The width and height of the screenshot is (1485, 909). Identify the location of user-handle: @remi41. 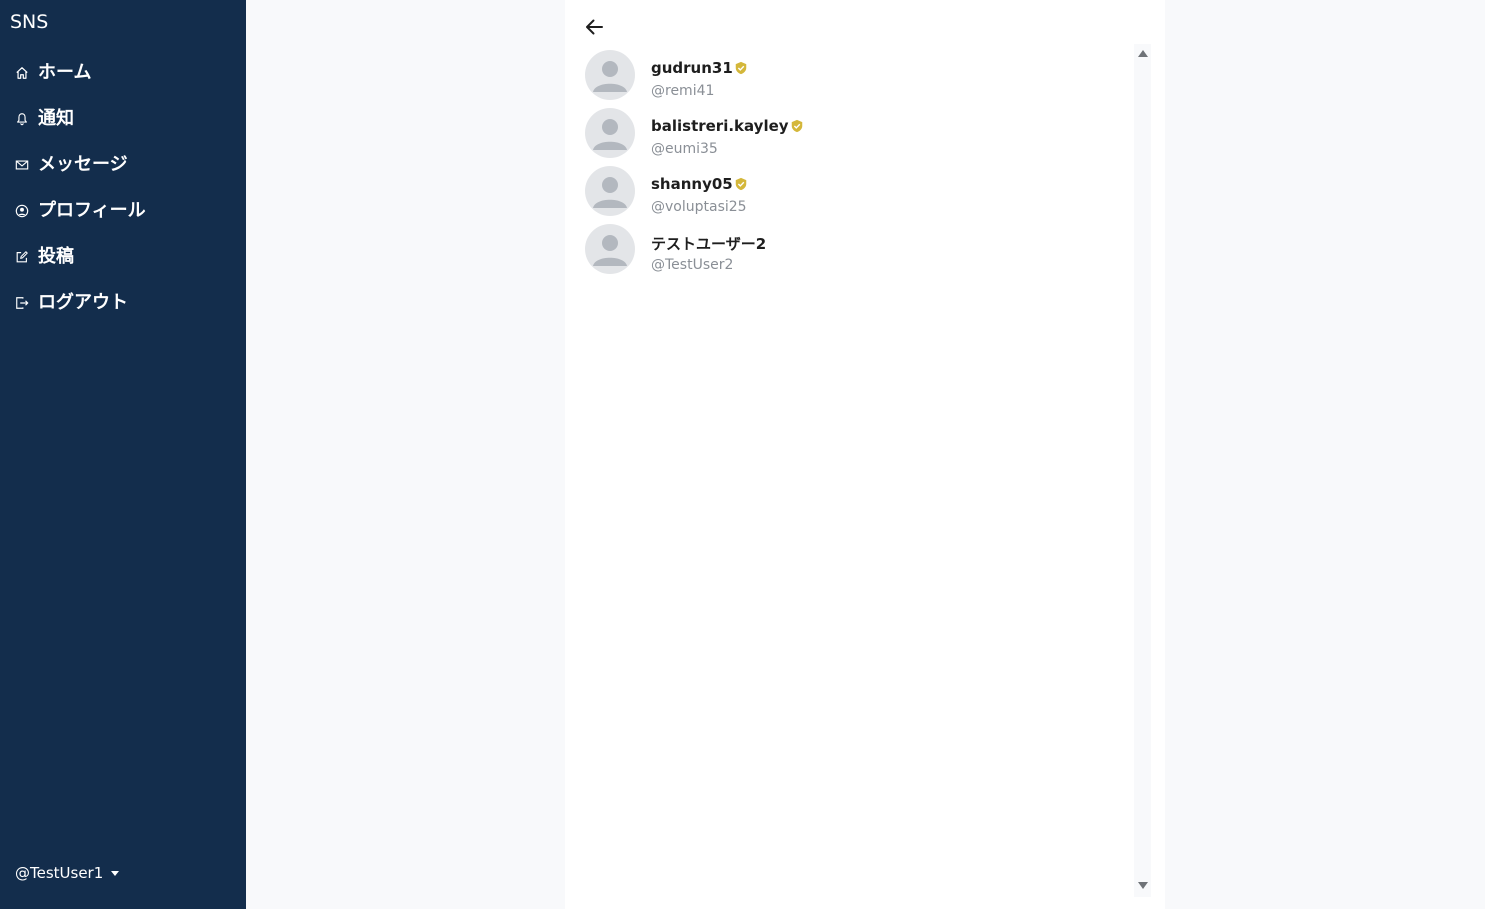
(683, 91).